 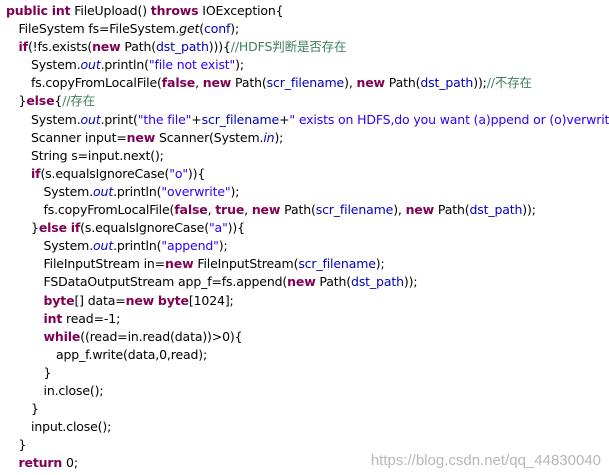 I want to click on code-token: +, so click(x=284, y=119).